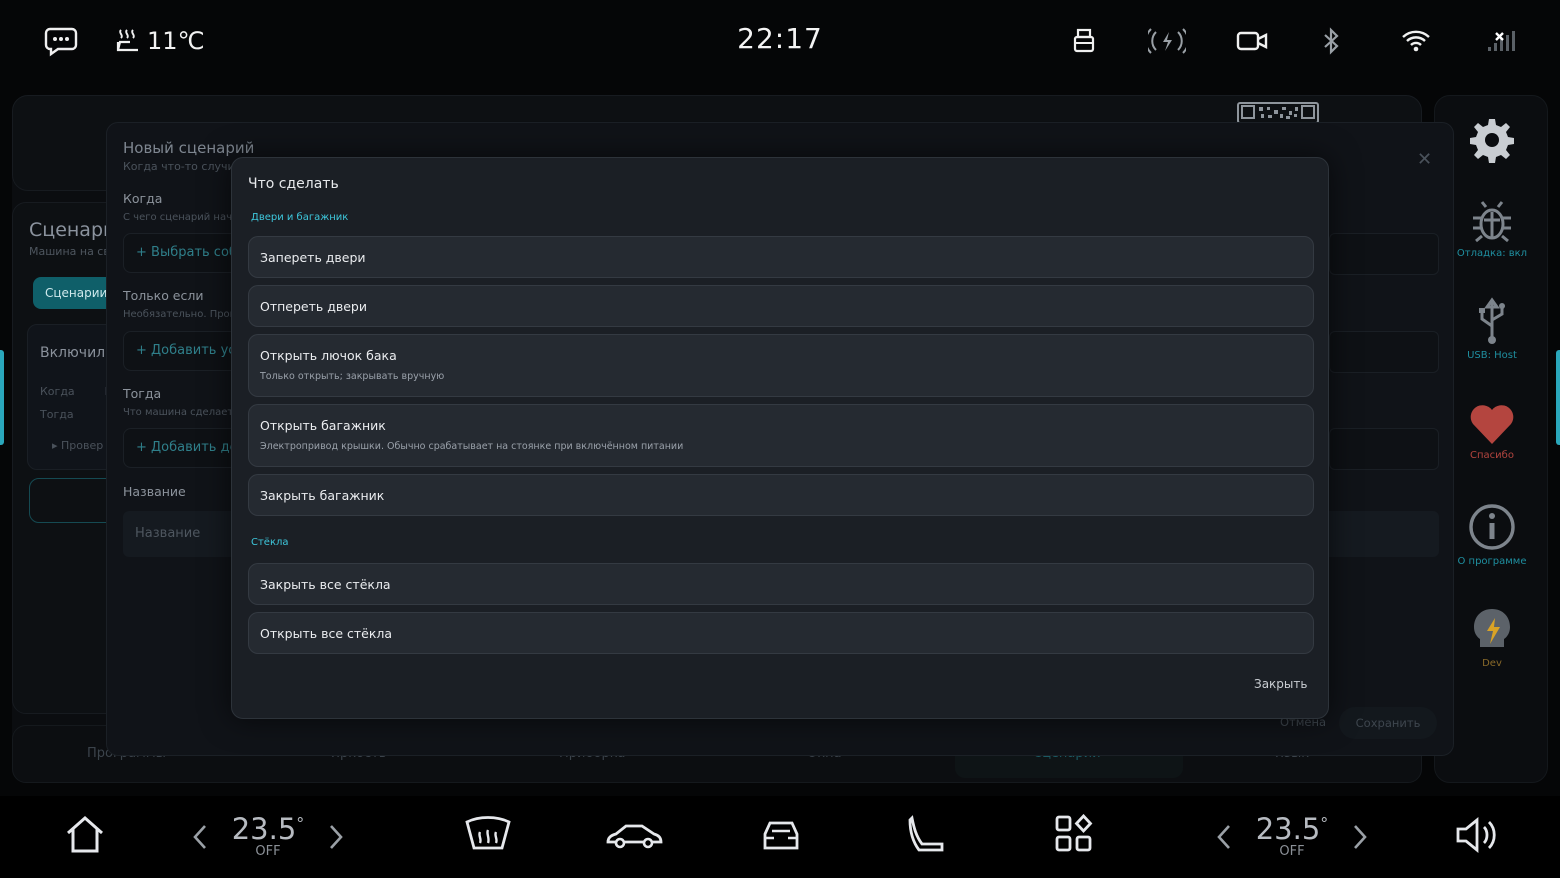 Image resolution: width=1560 pixels, height=878 pixels. Describe the element at coordinates (200, 837) in the screenshot. I see `left-temp-decrease-icon` at that location.